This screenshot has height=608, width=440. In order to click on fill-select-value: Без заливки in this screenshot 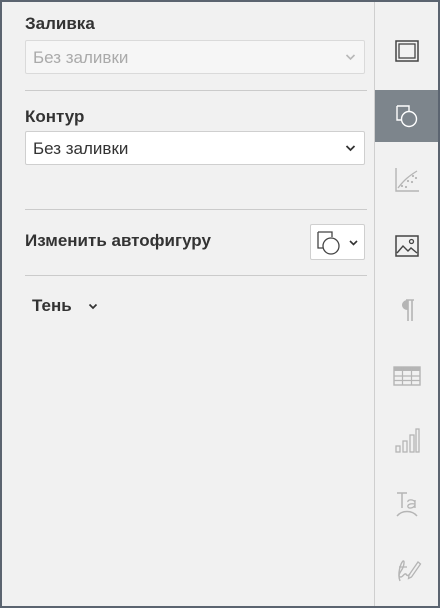, I will do `click(81, 57)`.